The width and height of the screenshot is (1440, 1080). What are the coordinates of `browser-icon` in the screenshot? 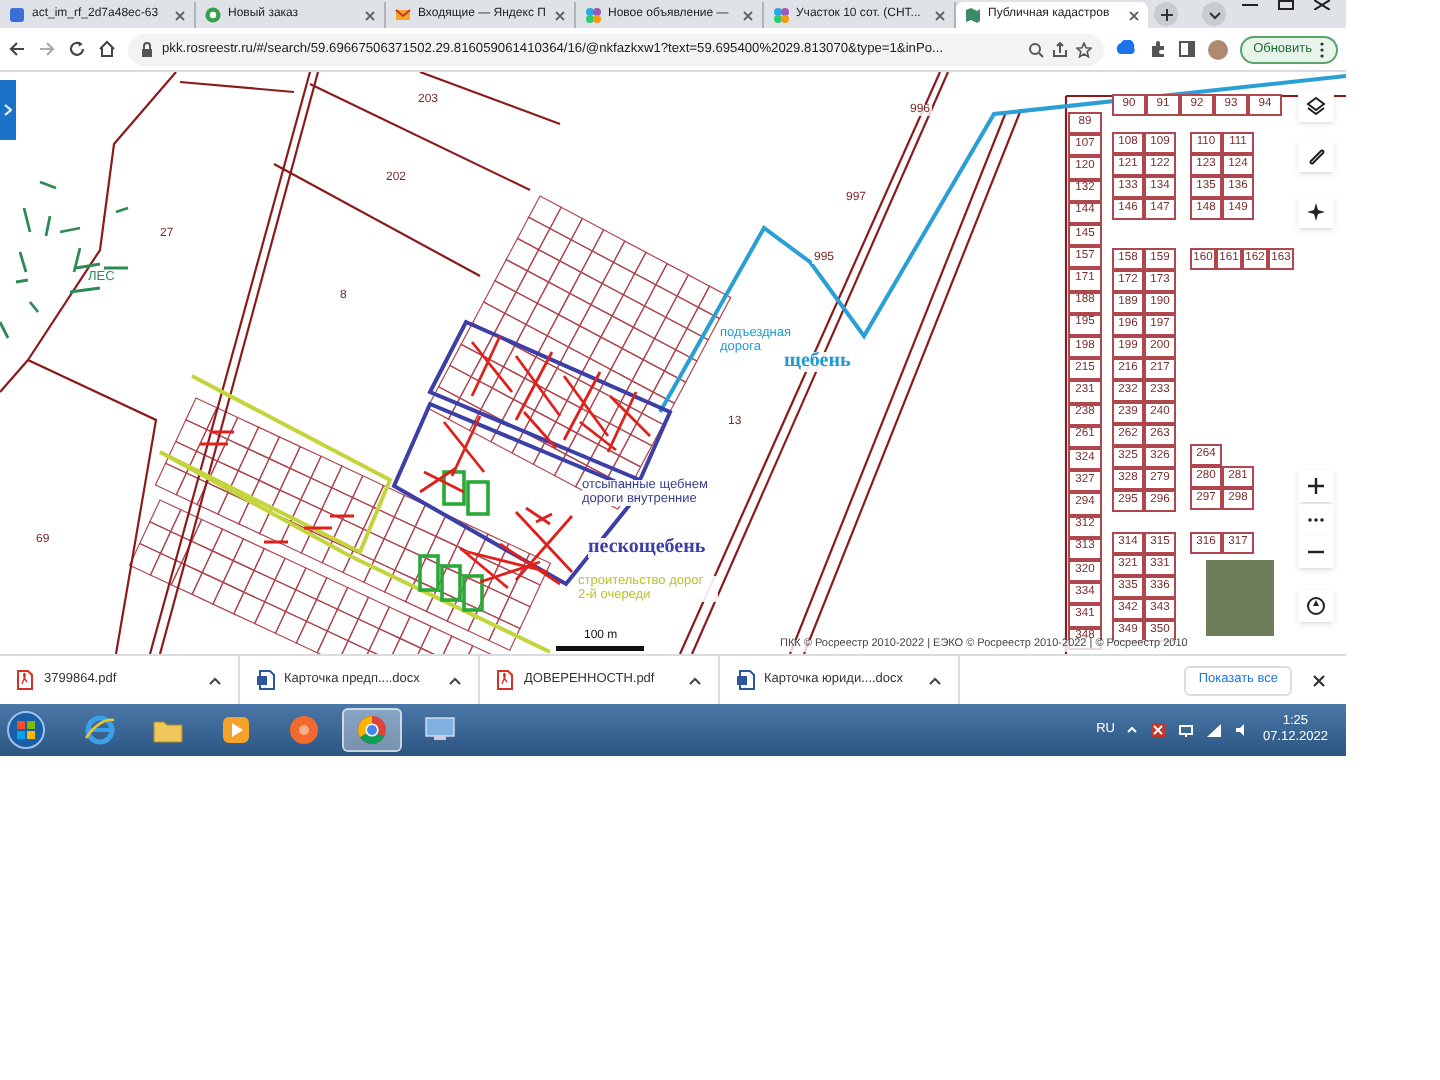 It's located at (372, 730).